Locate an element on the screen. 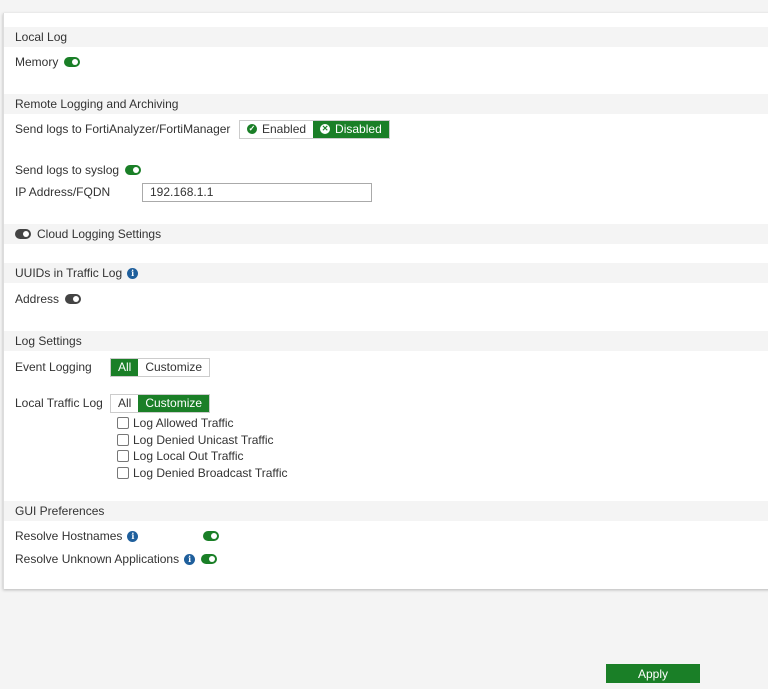  section-title: Local Log is located at coordinates (41, 37).